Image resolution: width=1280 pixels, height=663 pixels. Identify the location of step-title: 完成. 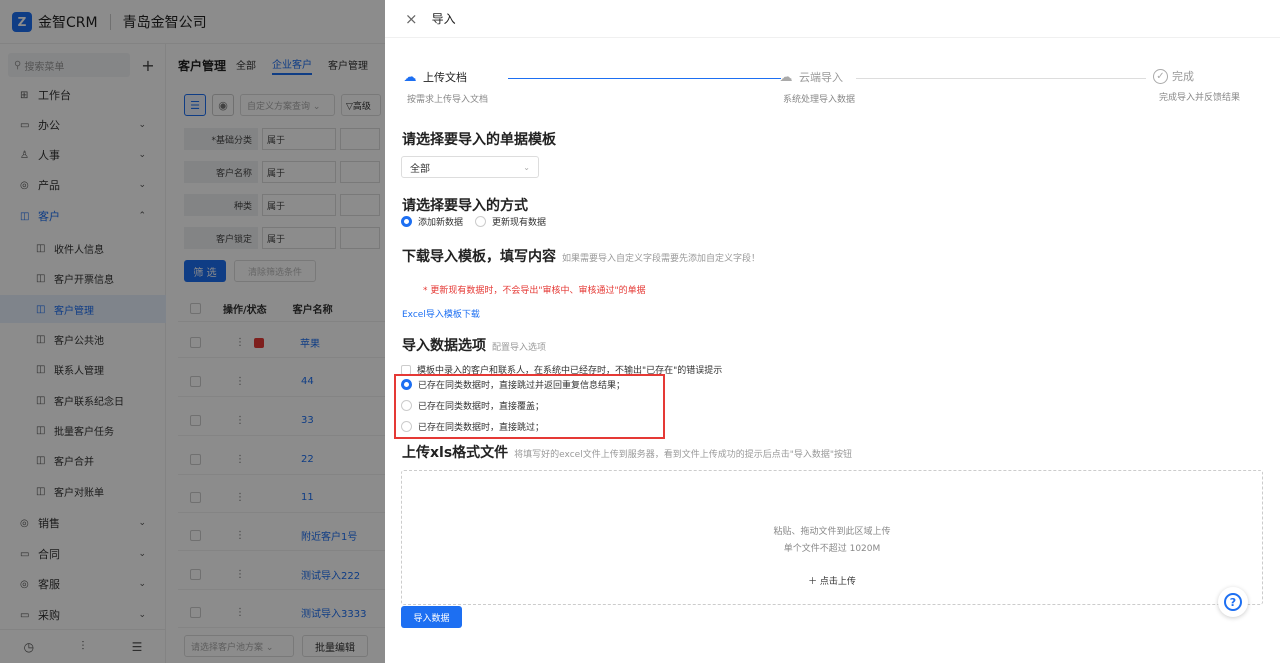
(1183, 76).